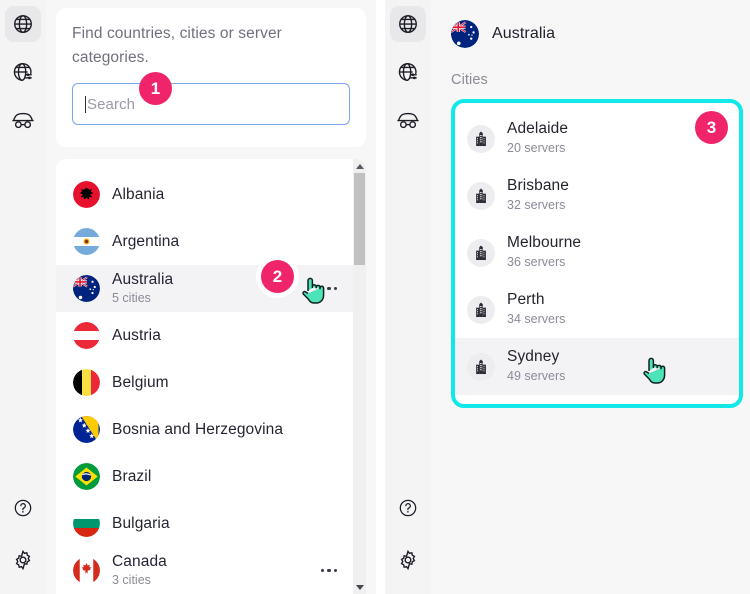 This screenshot has width=750, height=594. I want to click on country-row: Bulgaria, so click(204, 523).